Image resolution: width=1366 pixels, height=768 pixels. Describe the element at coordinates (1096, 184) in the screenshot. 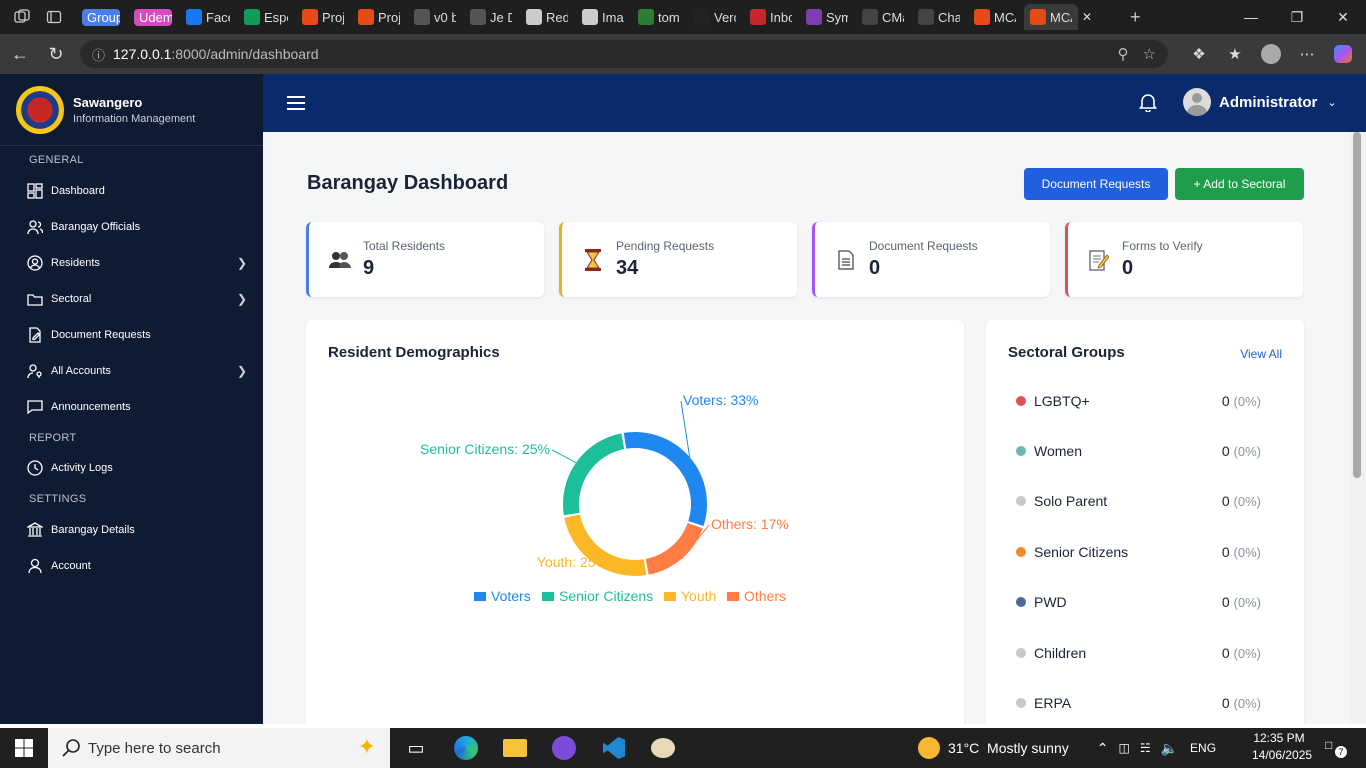

I see `document-requests-button: Document Requests` at that location.